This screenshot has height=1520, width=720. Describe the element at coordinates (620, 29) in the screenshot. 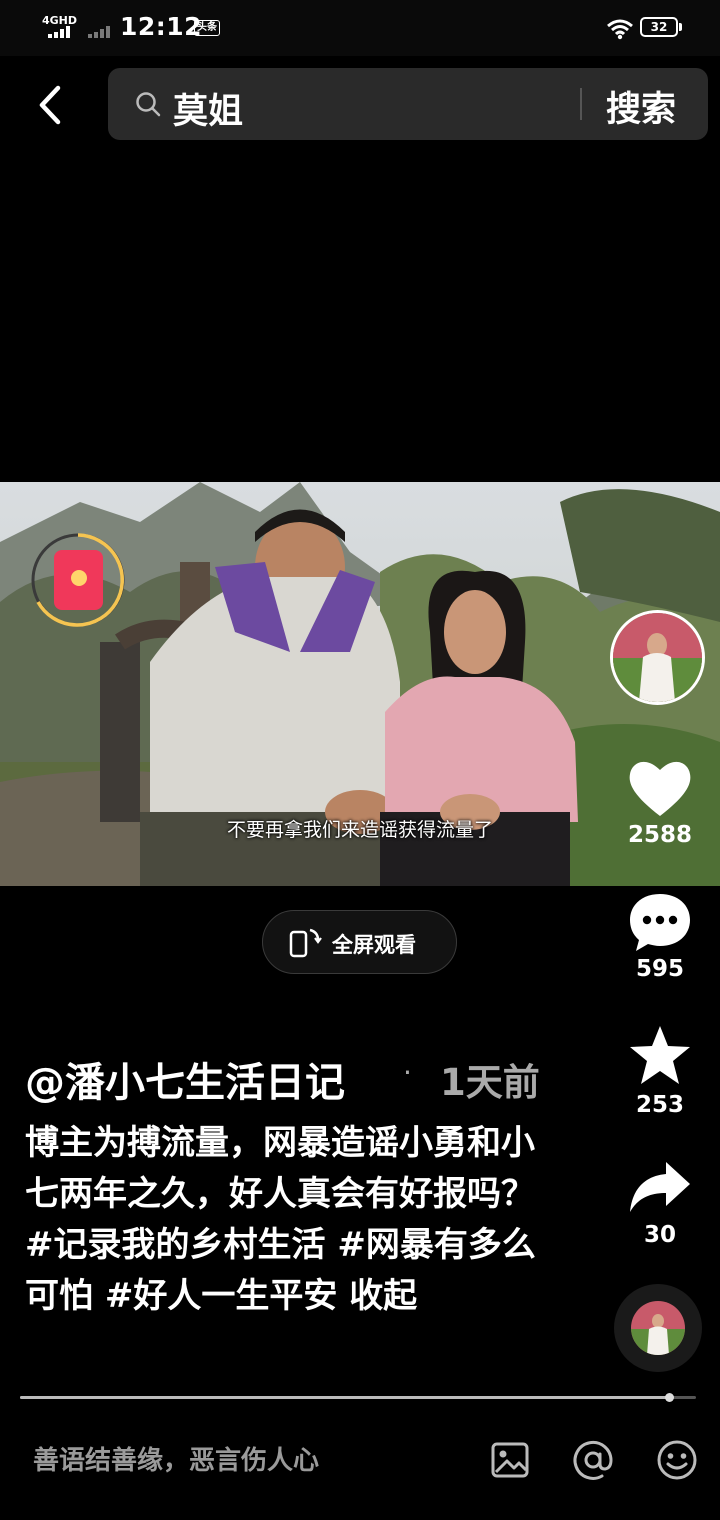

I see `wifi-icon` at that location.